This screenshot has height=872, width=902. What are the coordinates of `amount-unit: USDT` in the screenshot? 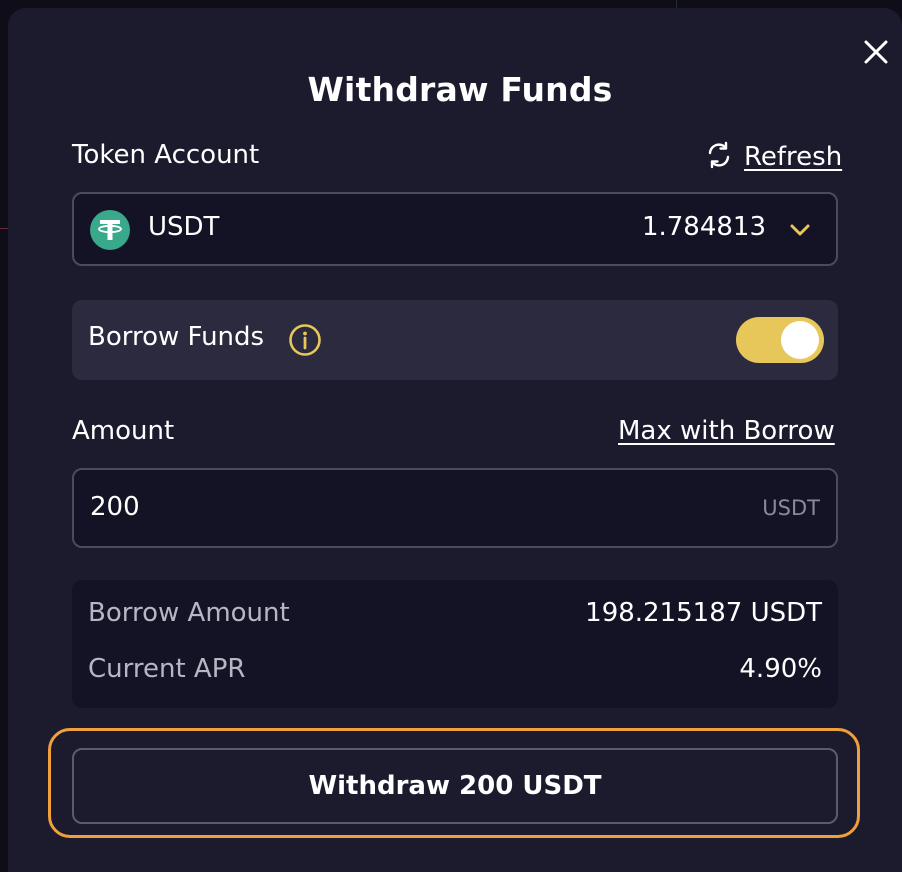 It's located at (791, 508).